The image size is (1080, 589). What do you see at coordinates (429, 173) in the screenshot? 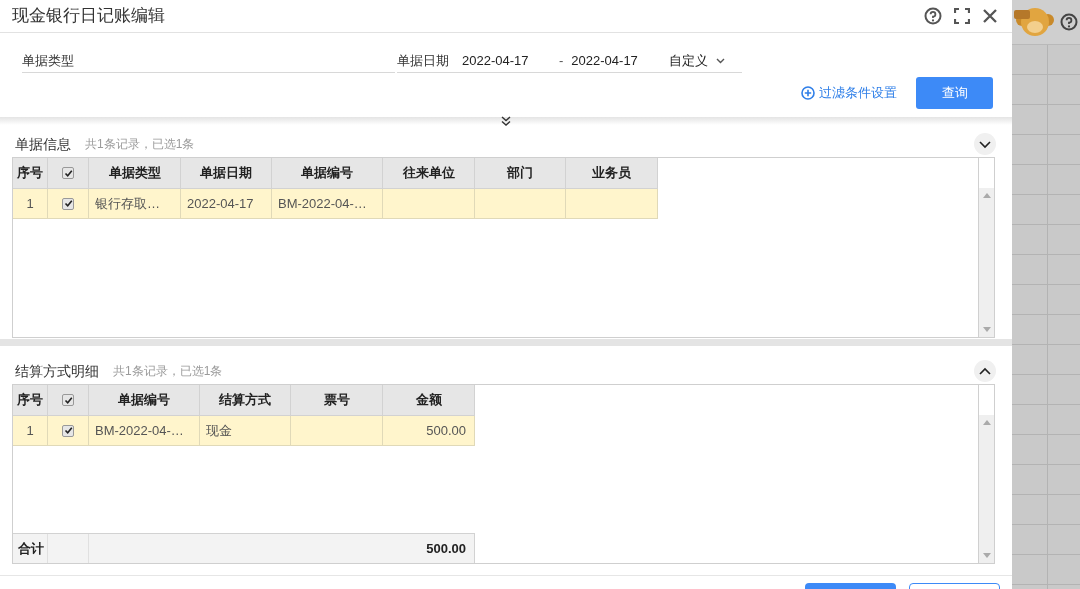
I see `column-header: 往来单位` at bounding box center [429, 173].